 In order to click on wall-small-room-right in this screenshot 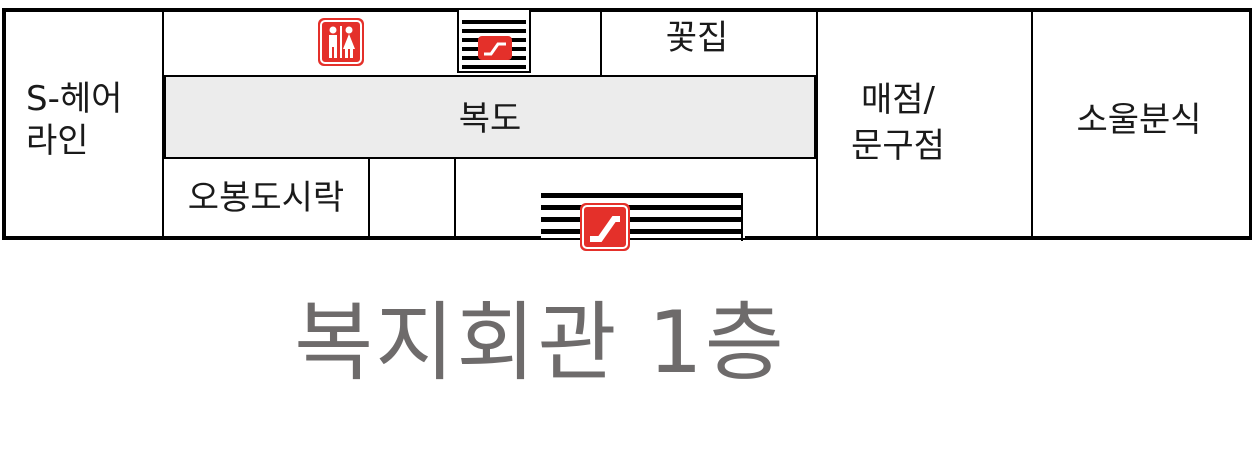, I will do `click(455, 197)`.